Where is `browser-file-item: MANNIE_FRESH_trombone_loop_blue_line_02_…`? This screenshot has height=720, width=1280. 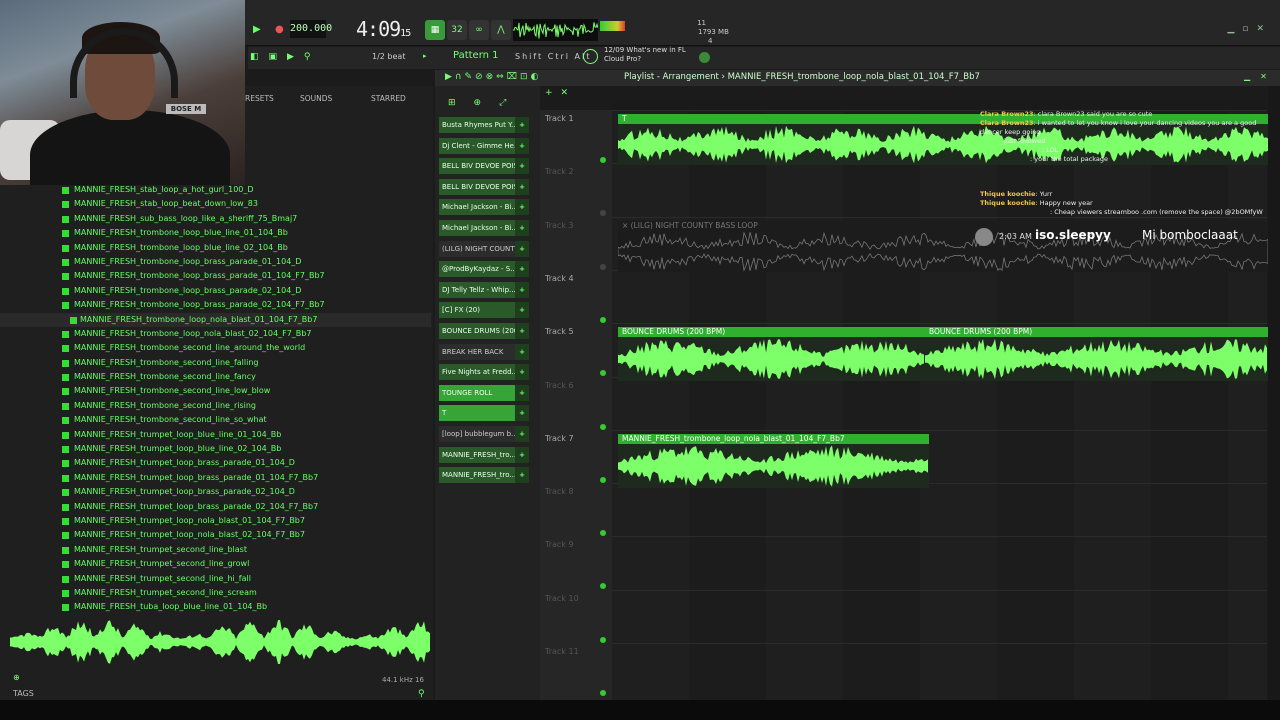 browser-file-item: MANNIE_FRESH_trombone_loop_blue_line_02_… is located at coordinates (243, 248).